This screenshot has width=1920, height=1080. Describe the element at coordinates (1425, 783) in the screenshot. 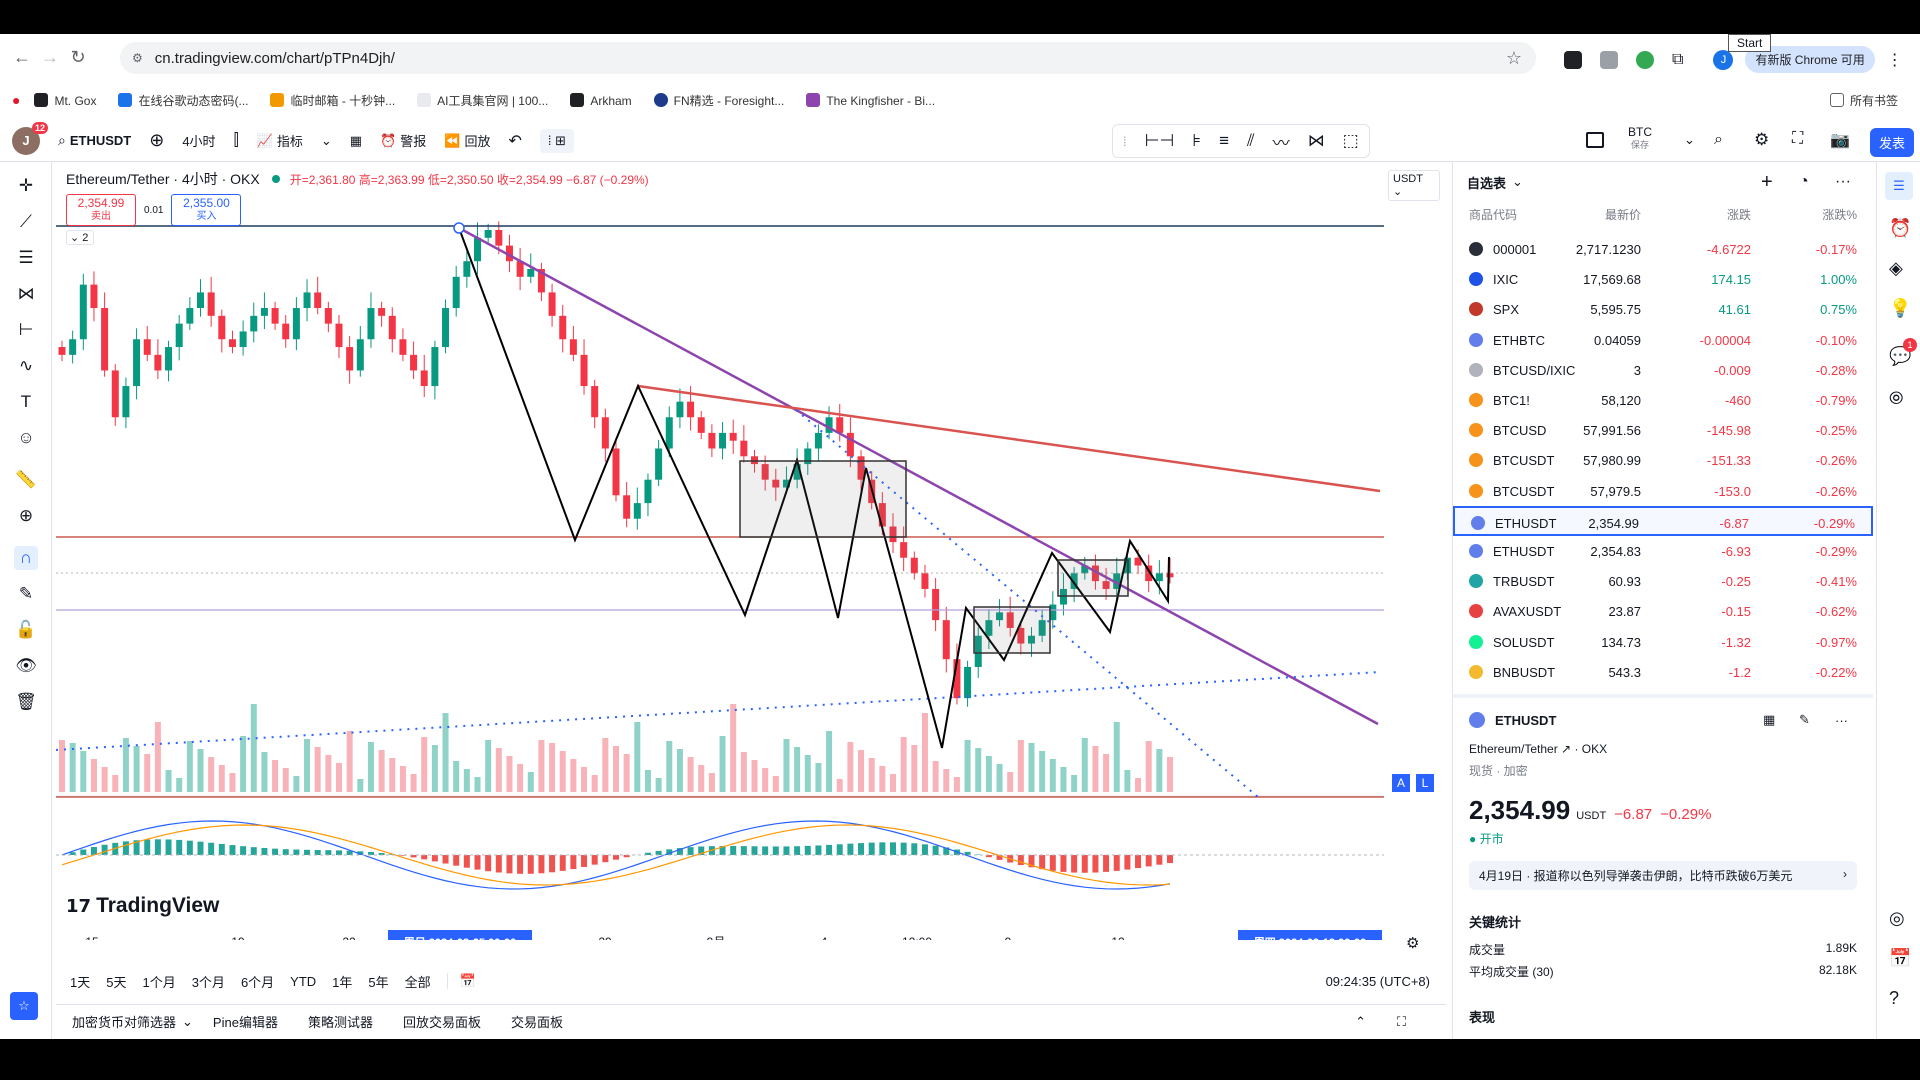

I see `scale-mode-l: L` at that location.